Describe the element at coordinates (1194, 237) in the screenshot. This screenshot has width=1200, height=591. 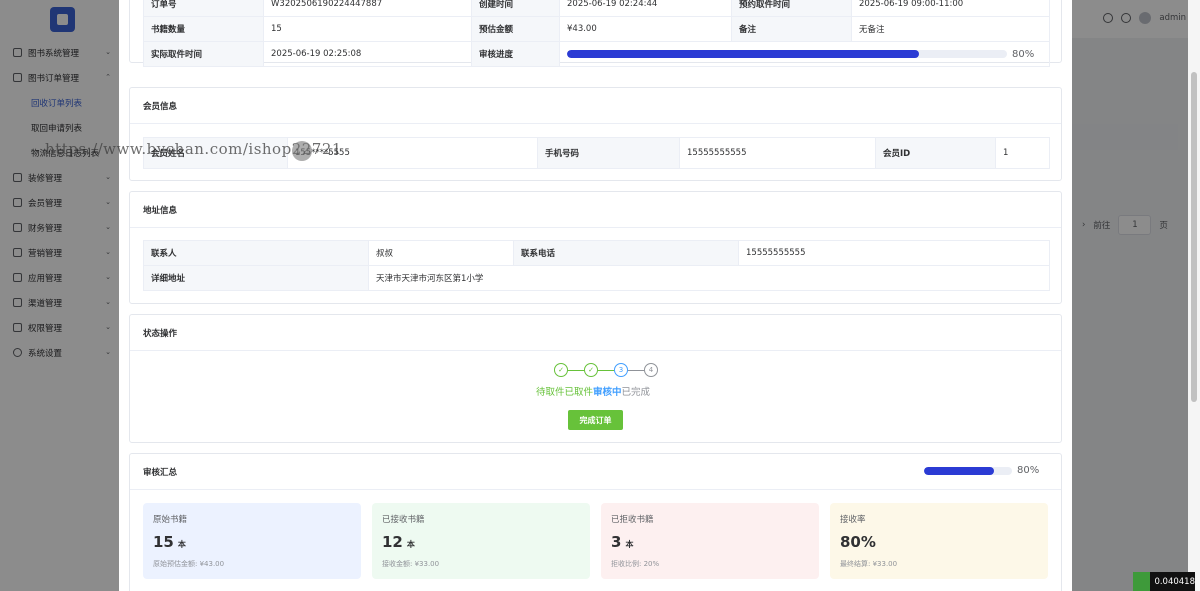
I see `scrollbar-thumb` at that location.